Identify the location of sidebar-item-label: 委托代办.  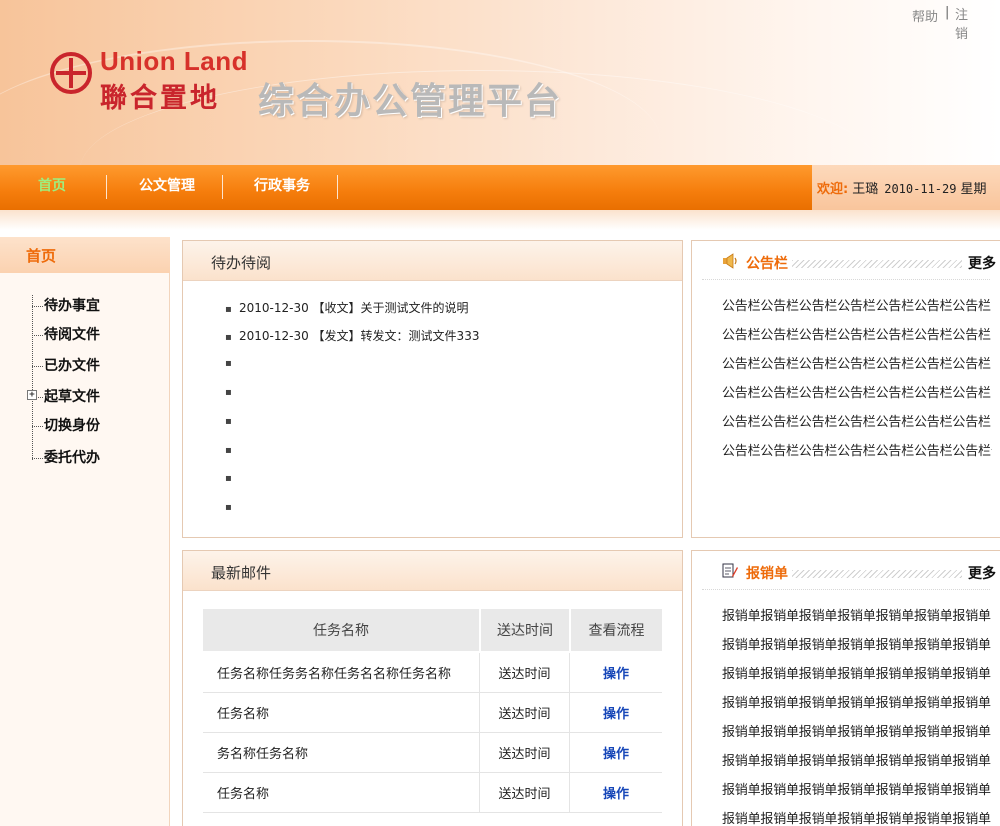
(72, 458).